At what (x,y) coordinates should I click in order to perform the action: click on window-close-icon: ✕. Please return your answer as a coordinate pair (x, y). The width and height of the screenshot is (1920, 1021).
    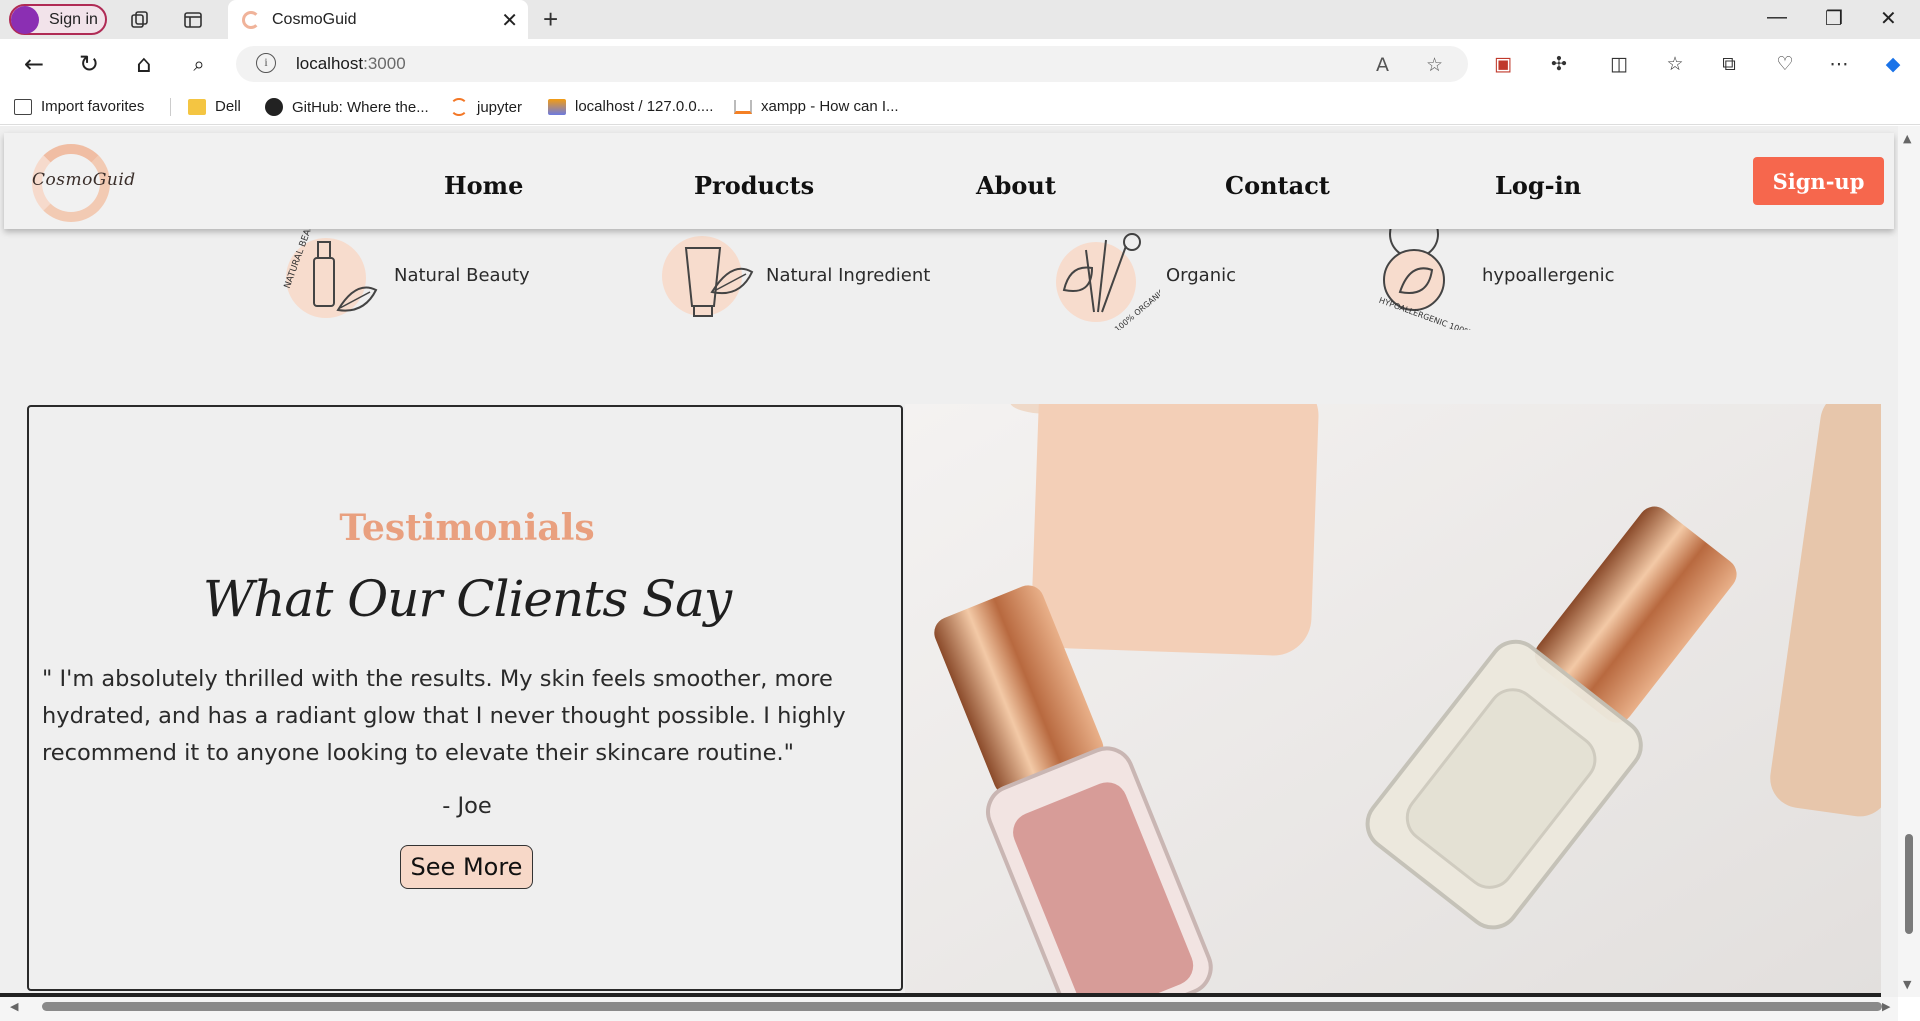
    Looking at the image, I should click on (1888, 18).